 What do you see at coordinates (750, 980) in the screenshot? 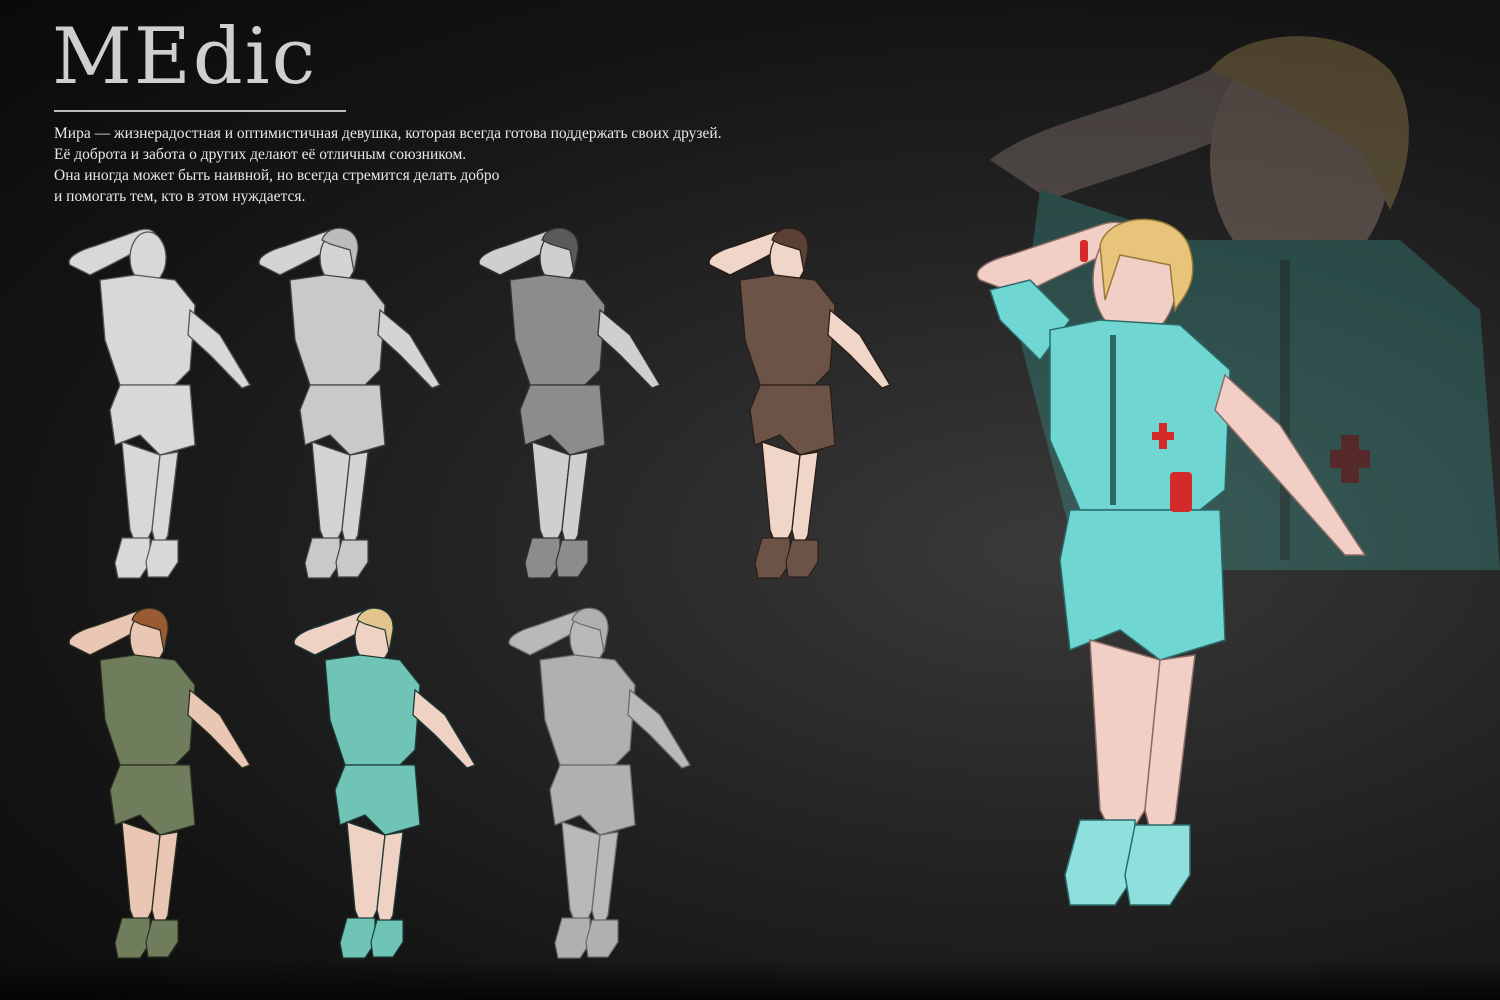
I see `floor-shadow` at bounding box center [750, 980].